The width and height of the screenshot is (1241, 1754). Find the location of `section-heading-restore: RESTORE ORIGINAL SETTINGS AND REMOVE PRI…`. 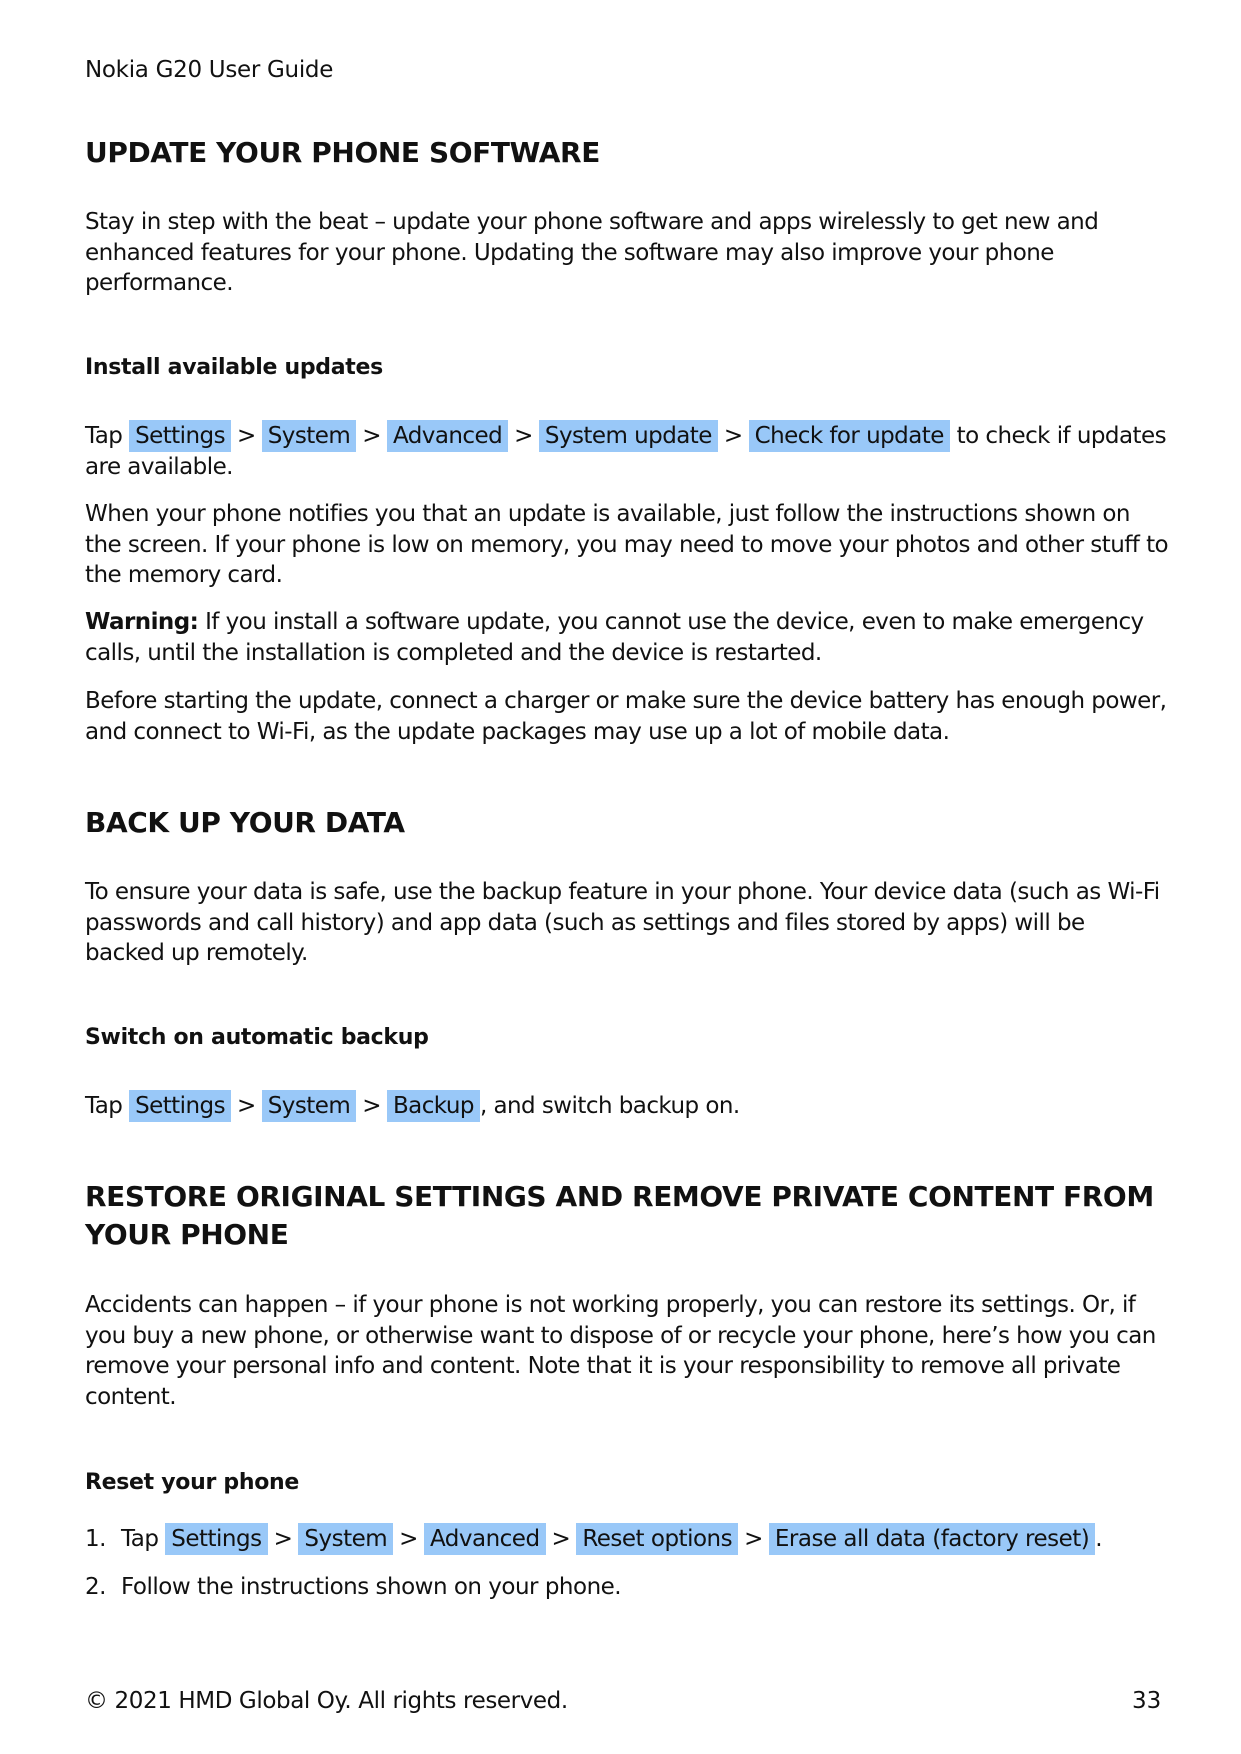

section-heading-restore: RESTORE ORIGINAL SETTINGS AND REMOVE PRI… is located at coordinates (619, 1215).